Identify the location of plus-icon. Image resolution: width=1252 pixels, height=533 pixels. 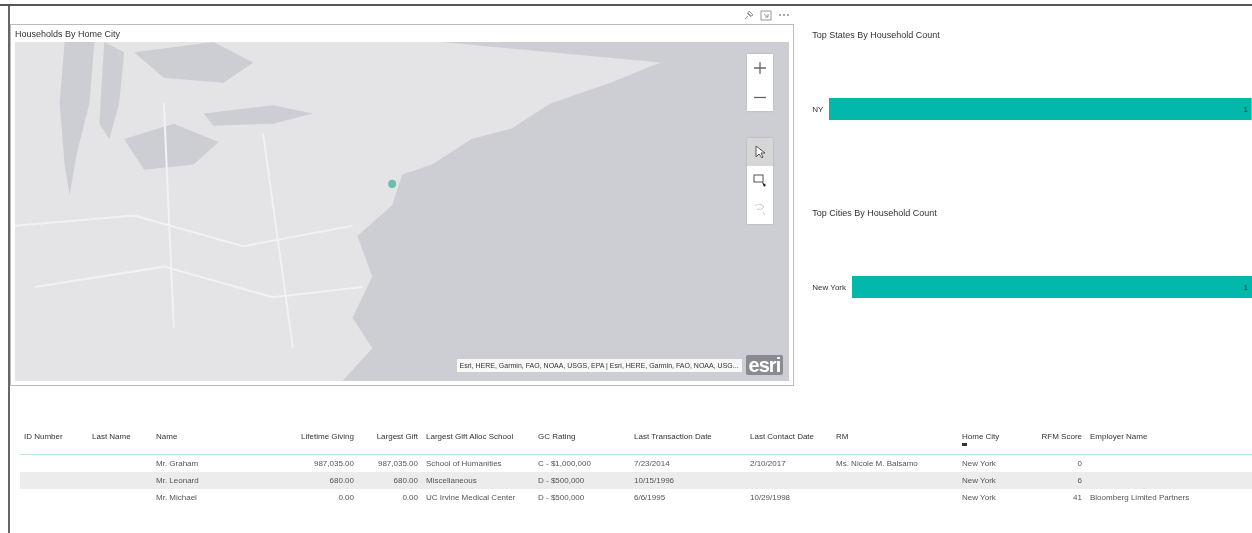
(760, 68).